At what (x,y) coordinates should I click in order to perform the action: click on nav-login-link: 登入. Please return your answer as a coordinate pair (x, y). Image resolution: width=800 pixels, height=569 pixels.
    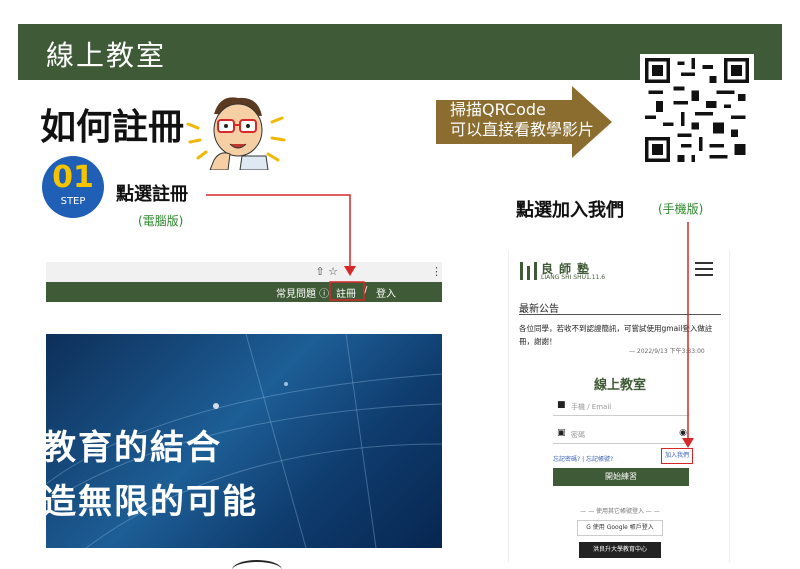
    Looking at the image, I should click on (386, 292).